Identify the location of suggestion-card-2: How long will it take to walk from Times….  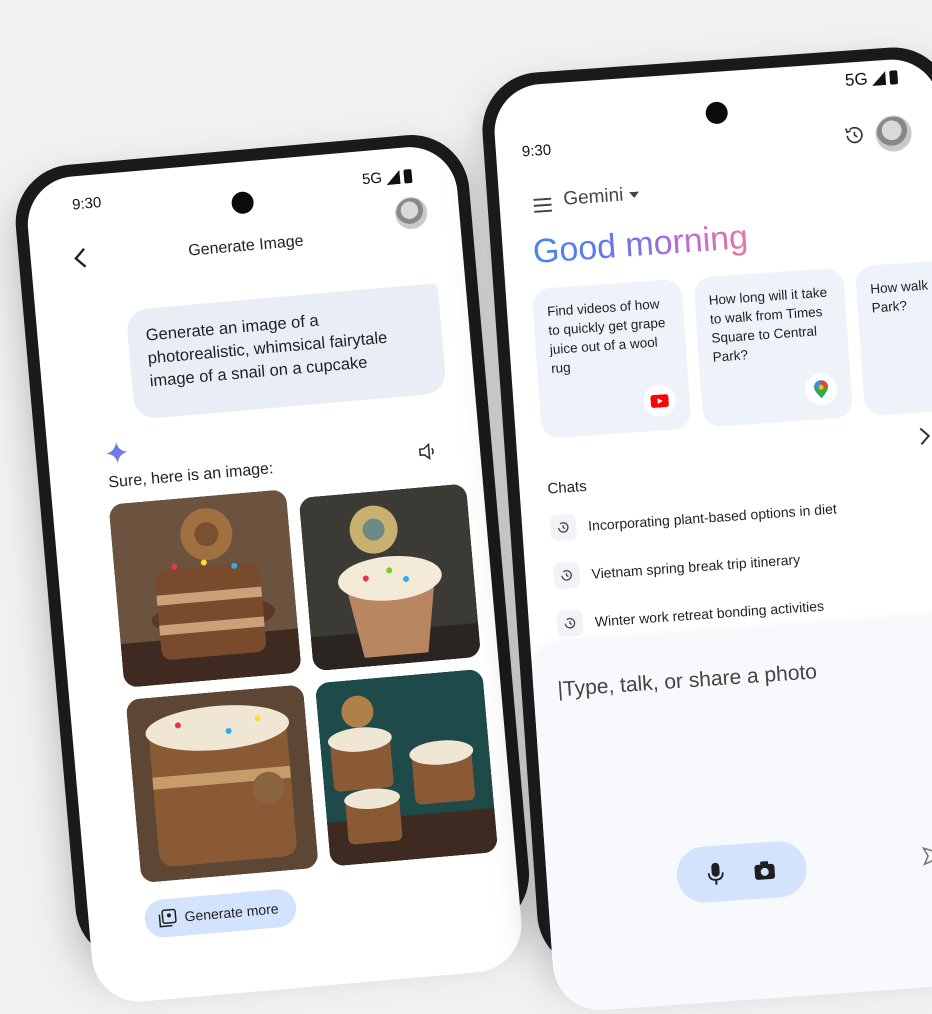
(773, 347).